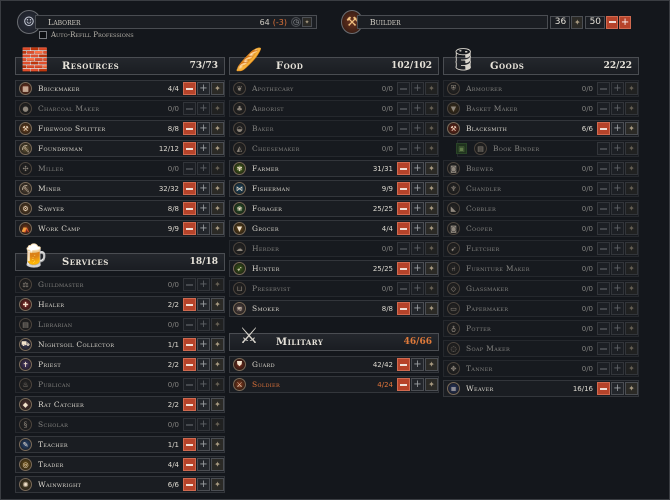  Describe the element at coordinates (120, 364) in the screenshot. I see `profession-row: ✝ Priest 2/2 + ✦` at that location.